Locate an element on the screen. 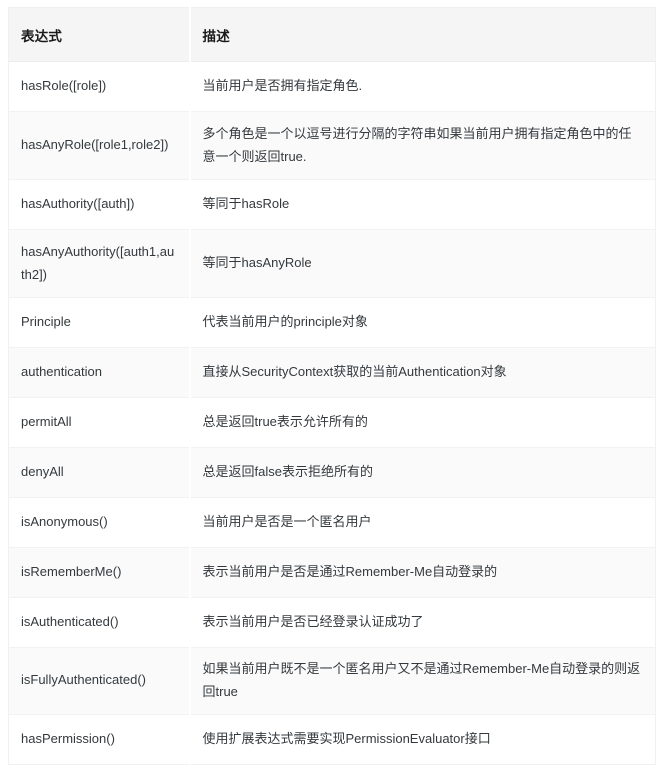  table-row: isAuthenticated() 表示当前用户是否已经登录认证成功了 is located at coordinates (332, 622).